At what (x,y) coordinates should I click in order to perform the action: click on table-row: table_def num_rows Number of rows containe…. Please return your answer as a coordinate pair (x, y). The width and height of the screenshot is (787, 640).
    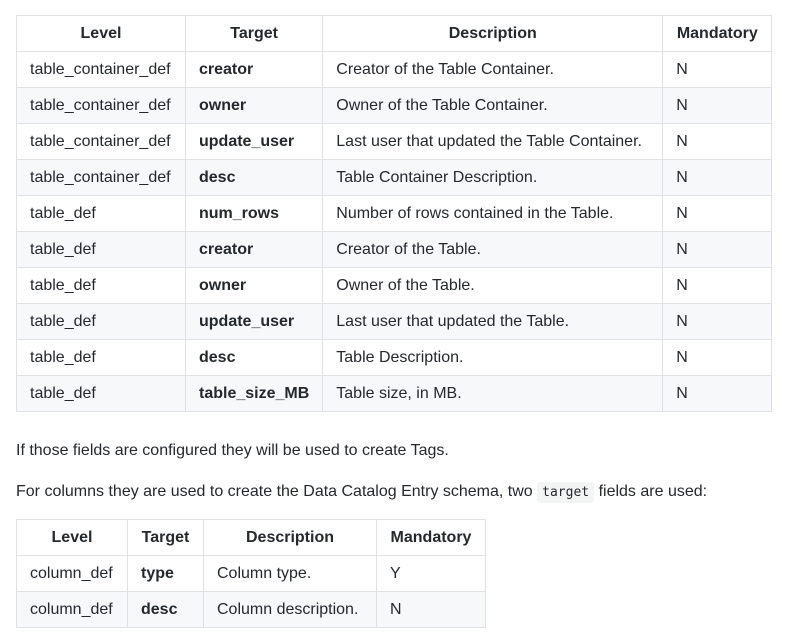
    Looking at the image, I should click on (394, 213).